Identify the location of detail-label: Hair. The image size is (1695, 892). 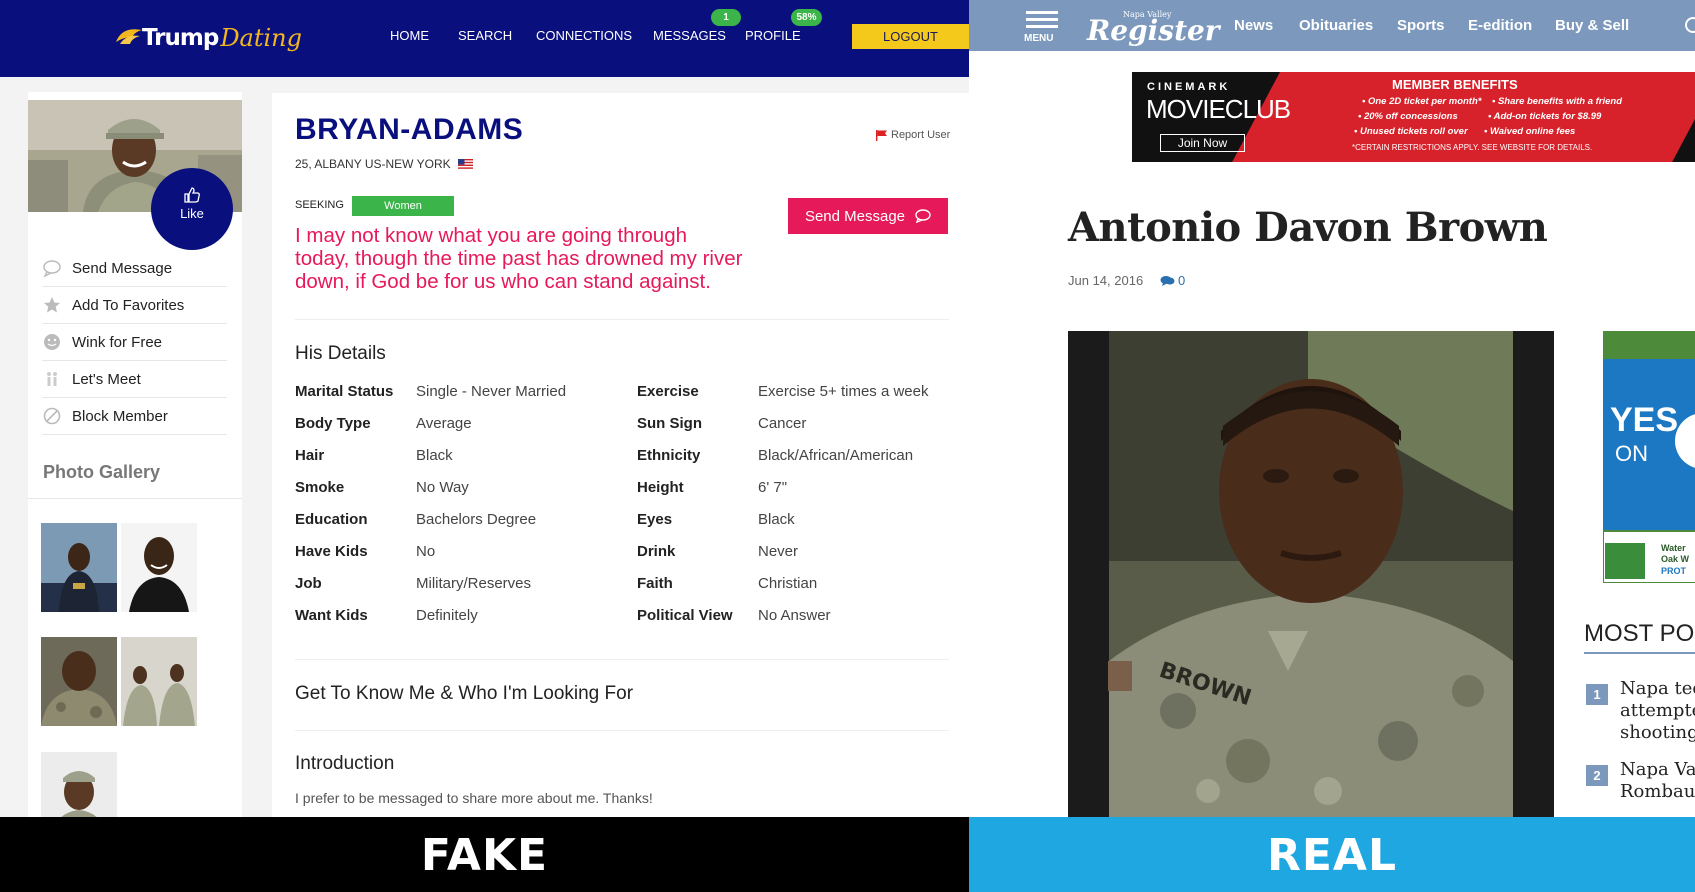
(310, 455).